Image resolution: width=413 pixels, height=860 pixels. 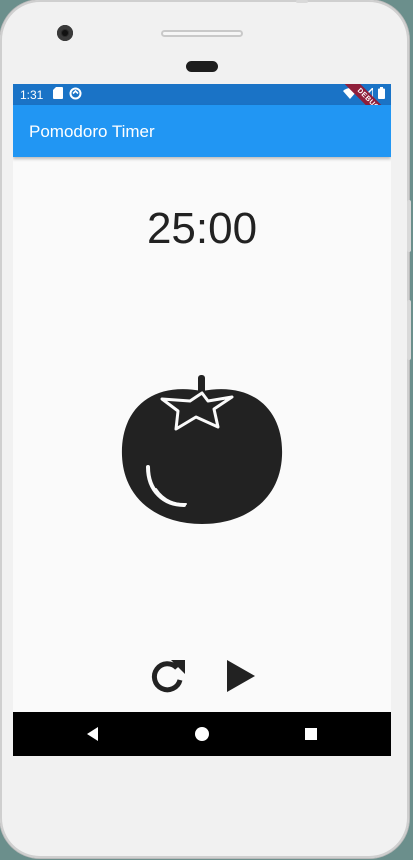 What do you see at coordinates (75, 93) in the screenshot?
I see `sync-icon` at bounding box center [75, 93].